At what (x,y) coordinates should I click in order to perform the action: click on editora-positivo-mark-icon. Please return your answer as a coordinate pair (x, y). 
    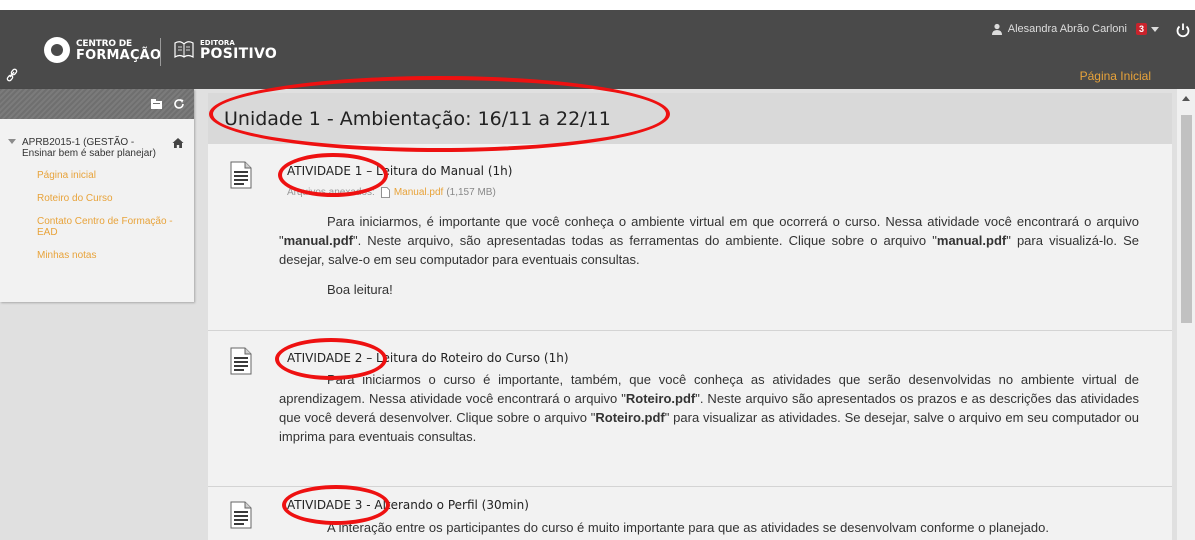
    Looking at the image, I should click on (184, 50).